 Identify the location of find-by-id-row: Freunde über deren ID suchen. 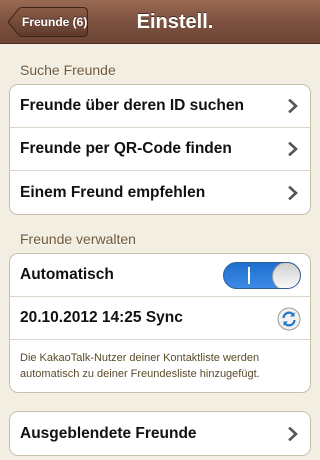
(160, 106).